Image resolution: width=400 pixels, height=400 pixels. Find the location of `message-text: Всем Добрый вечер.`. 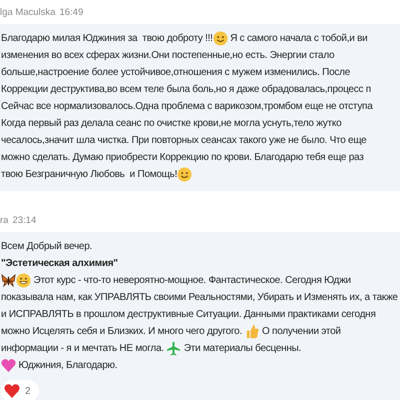

message-text: Всем Добрый вечер. is located at coordinates (46, 246).